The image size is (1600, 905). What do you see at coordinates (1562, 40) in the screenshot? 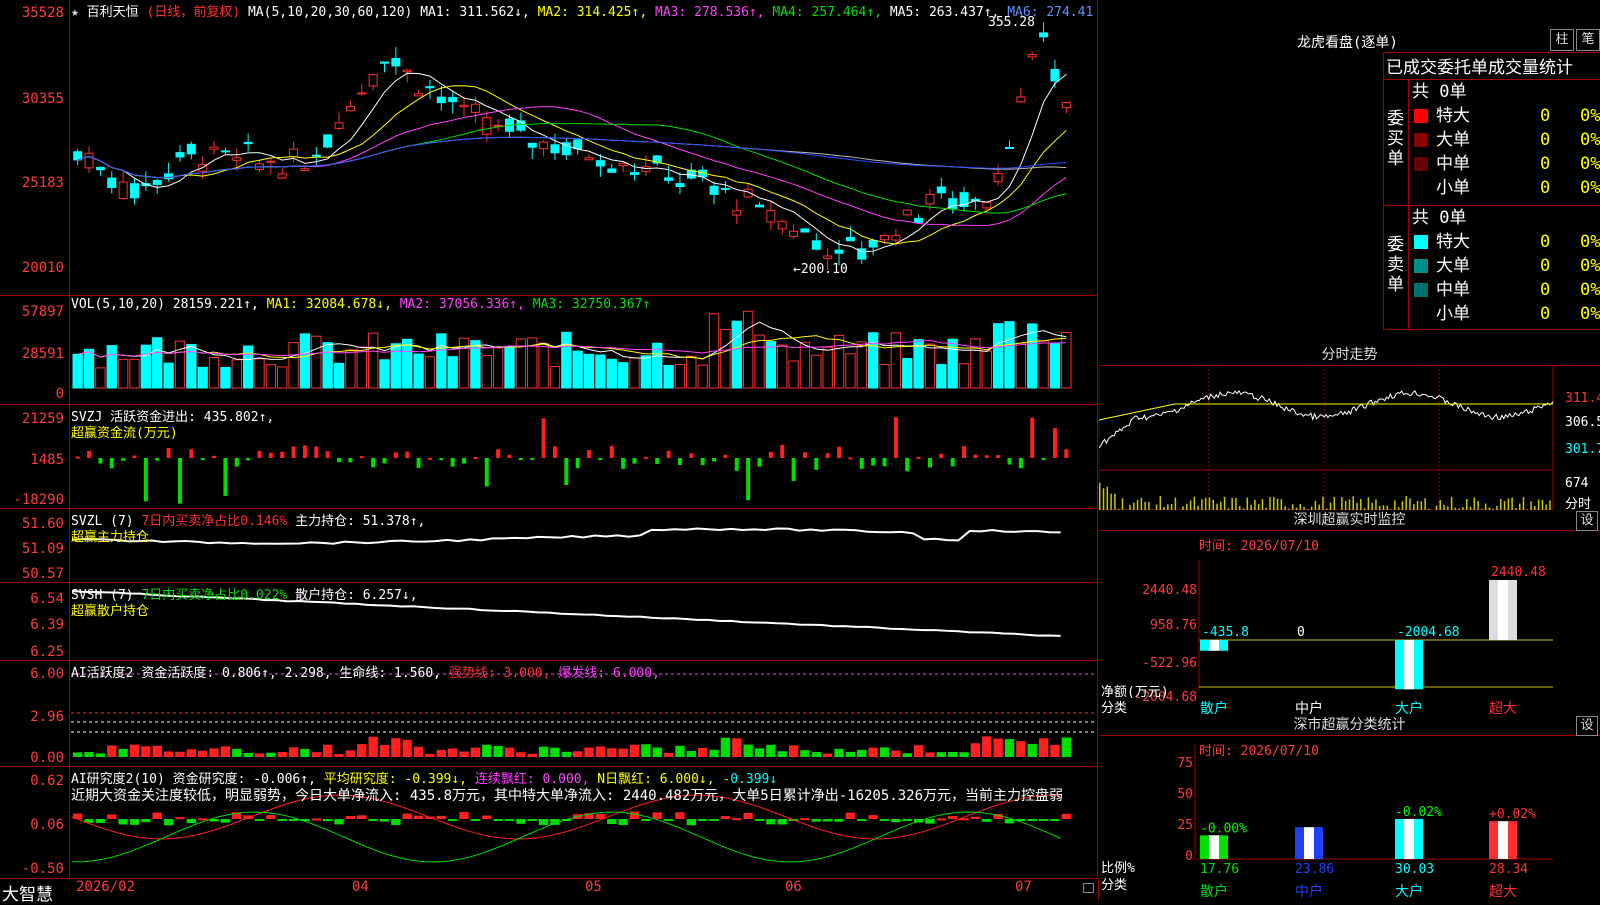
I see `bar-mode-button: 柱` at bounding box center [1562, 40].